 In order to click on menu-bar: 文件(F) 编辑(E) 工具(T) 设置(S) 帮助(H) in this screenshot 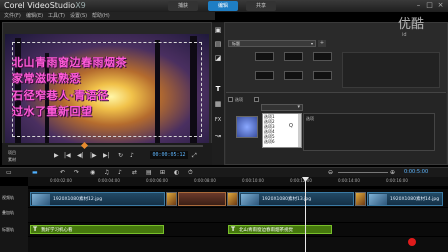, I will do `click(107, 16)`.